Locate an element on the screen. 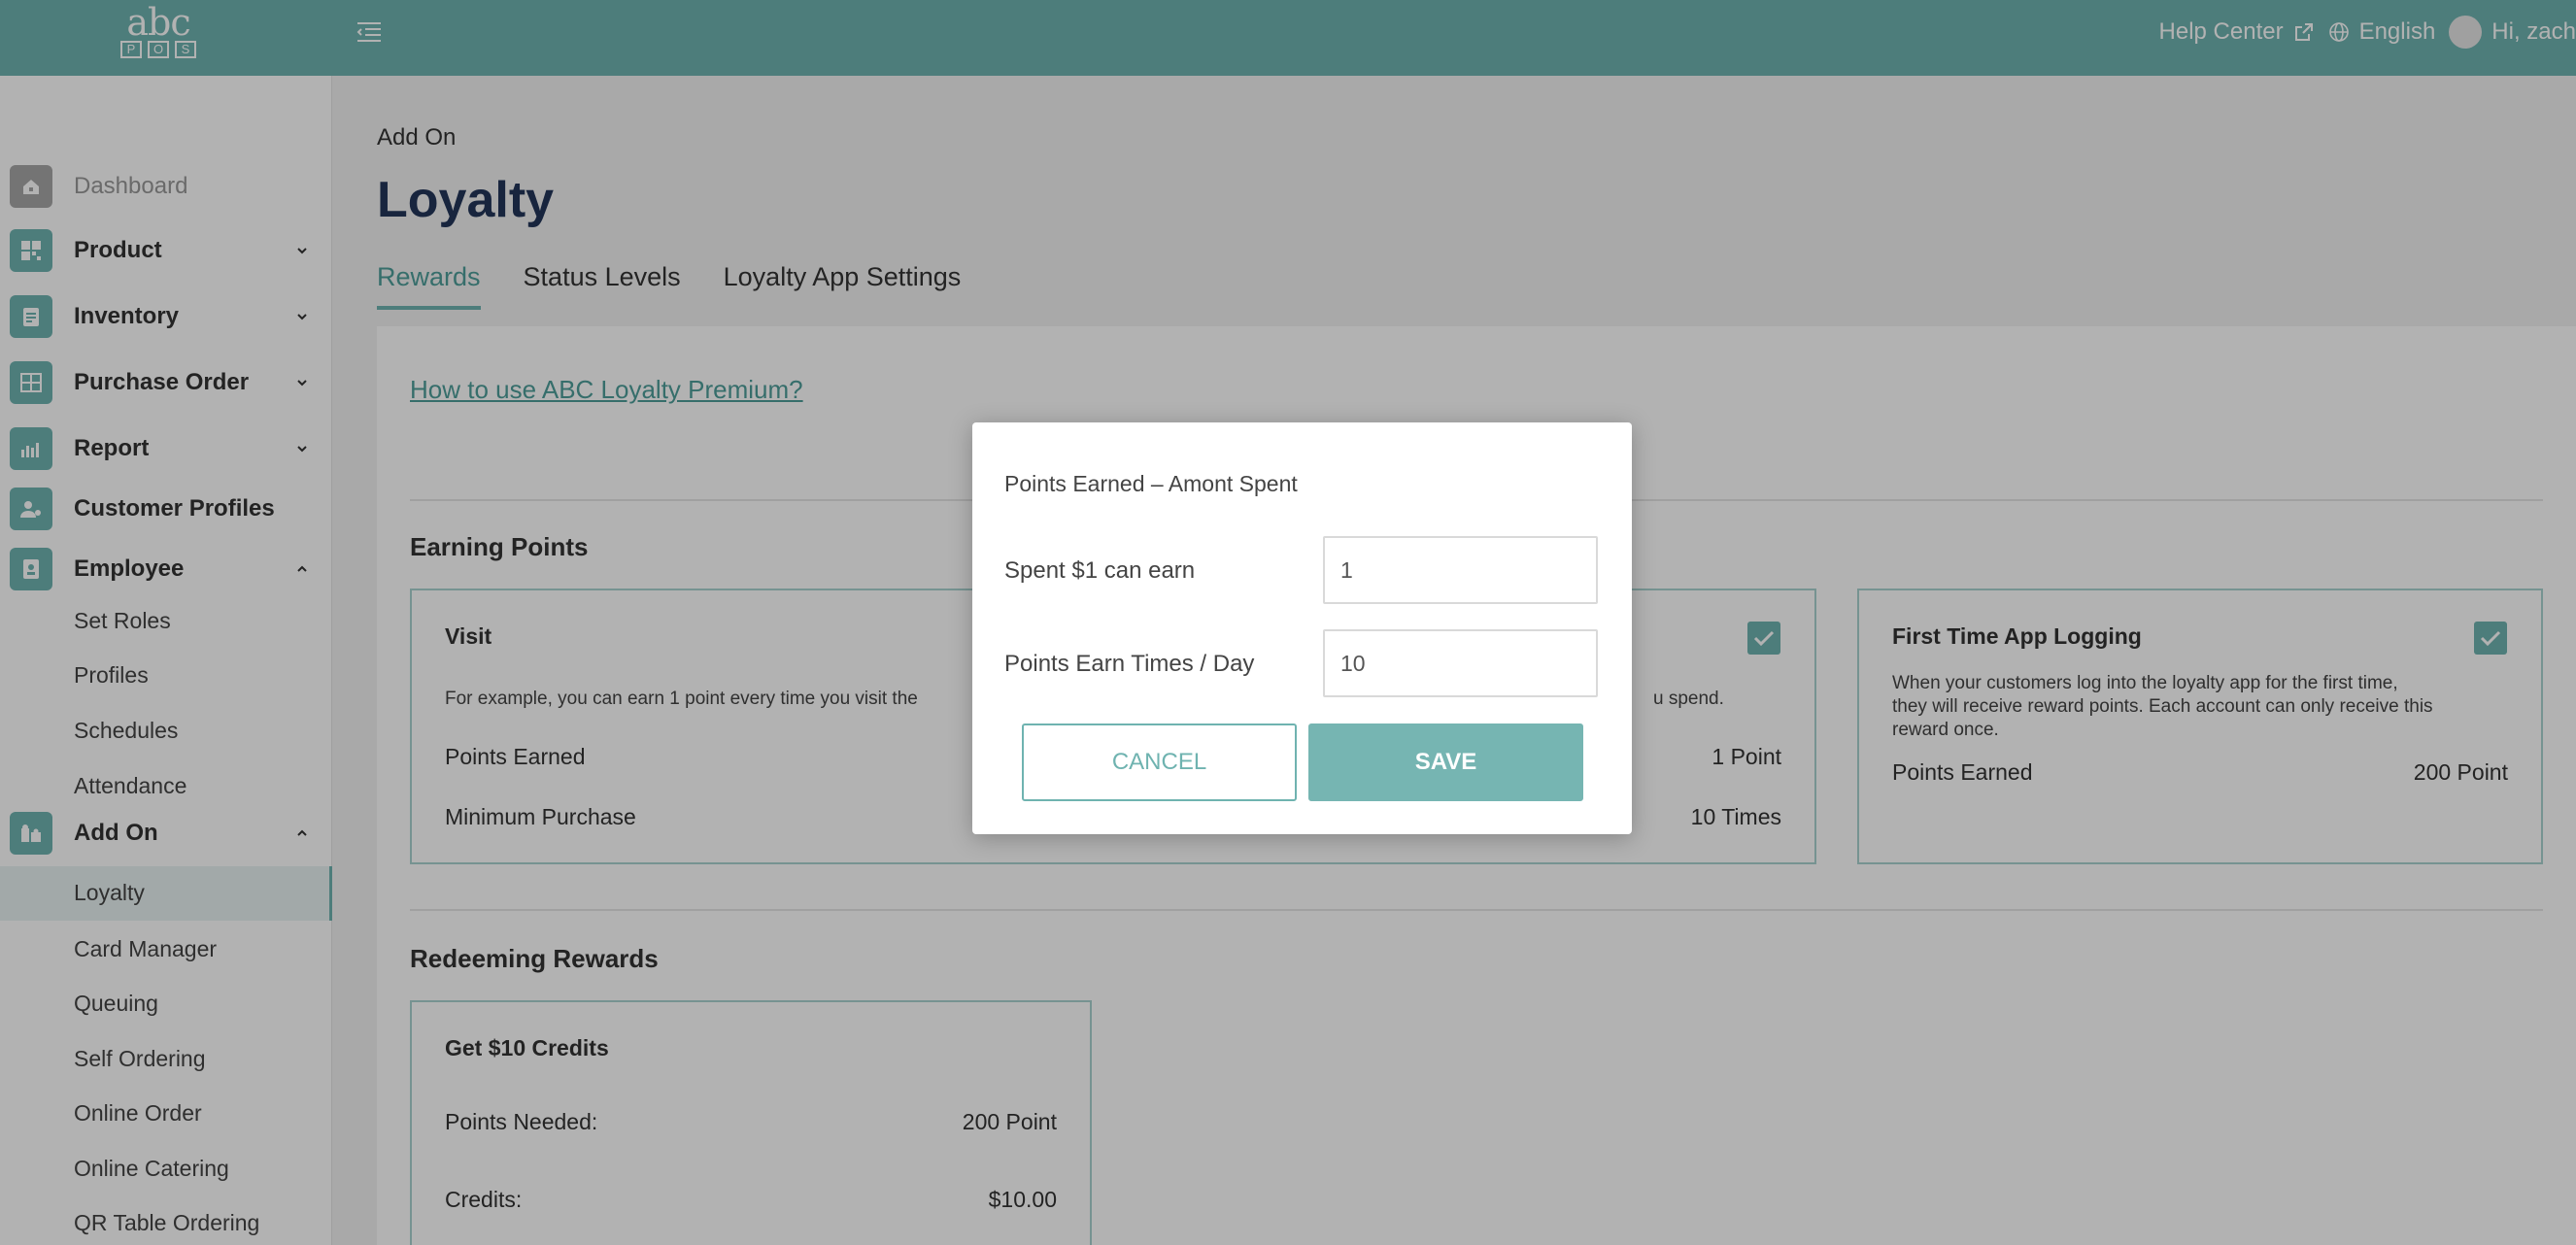 This screenshot has width=2576, height=1245. cancel-button: CANCEL is located at coordinates (1159, 762).